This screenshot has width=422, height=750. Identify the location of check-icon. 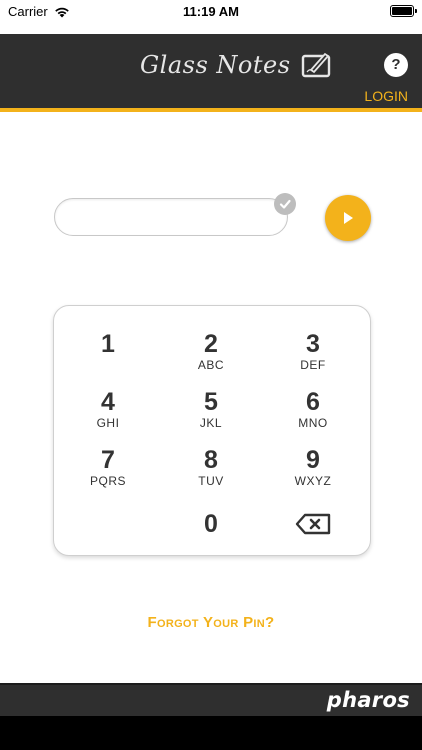
(285, 204).